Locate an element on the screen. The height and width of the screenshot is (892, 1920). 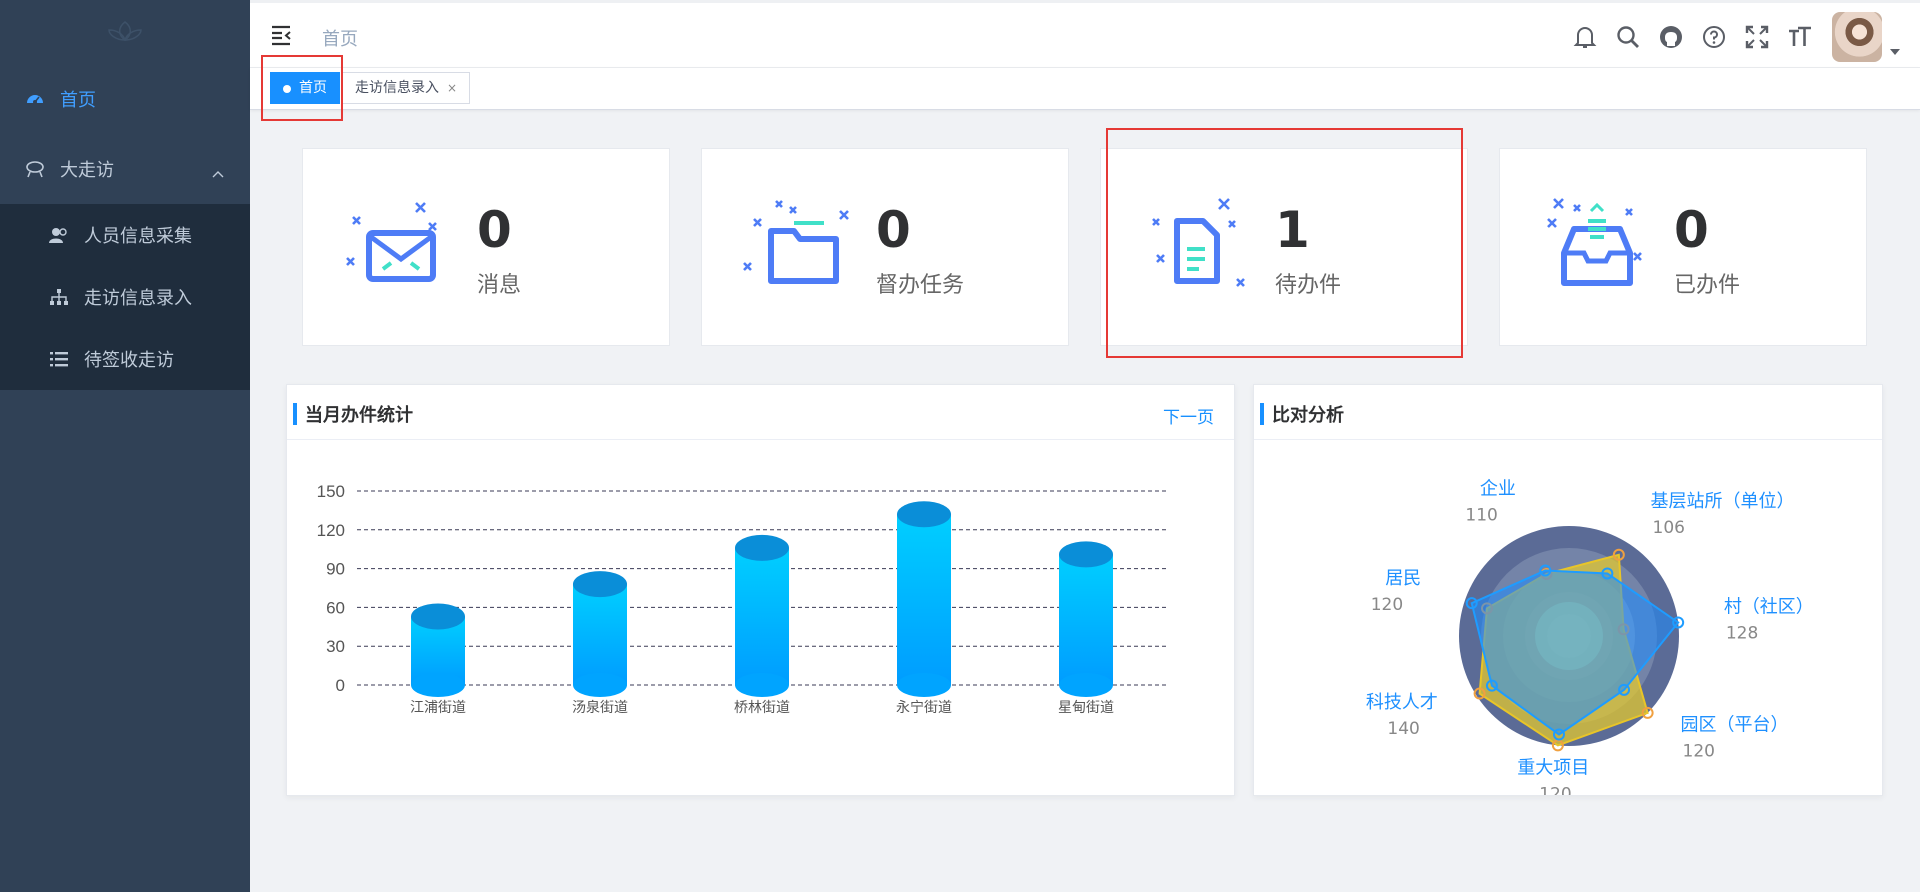
x-tick-label: 永宁街道 is located at coordinates (924, 707).